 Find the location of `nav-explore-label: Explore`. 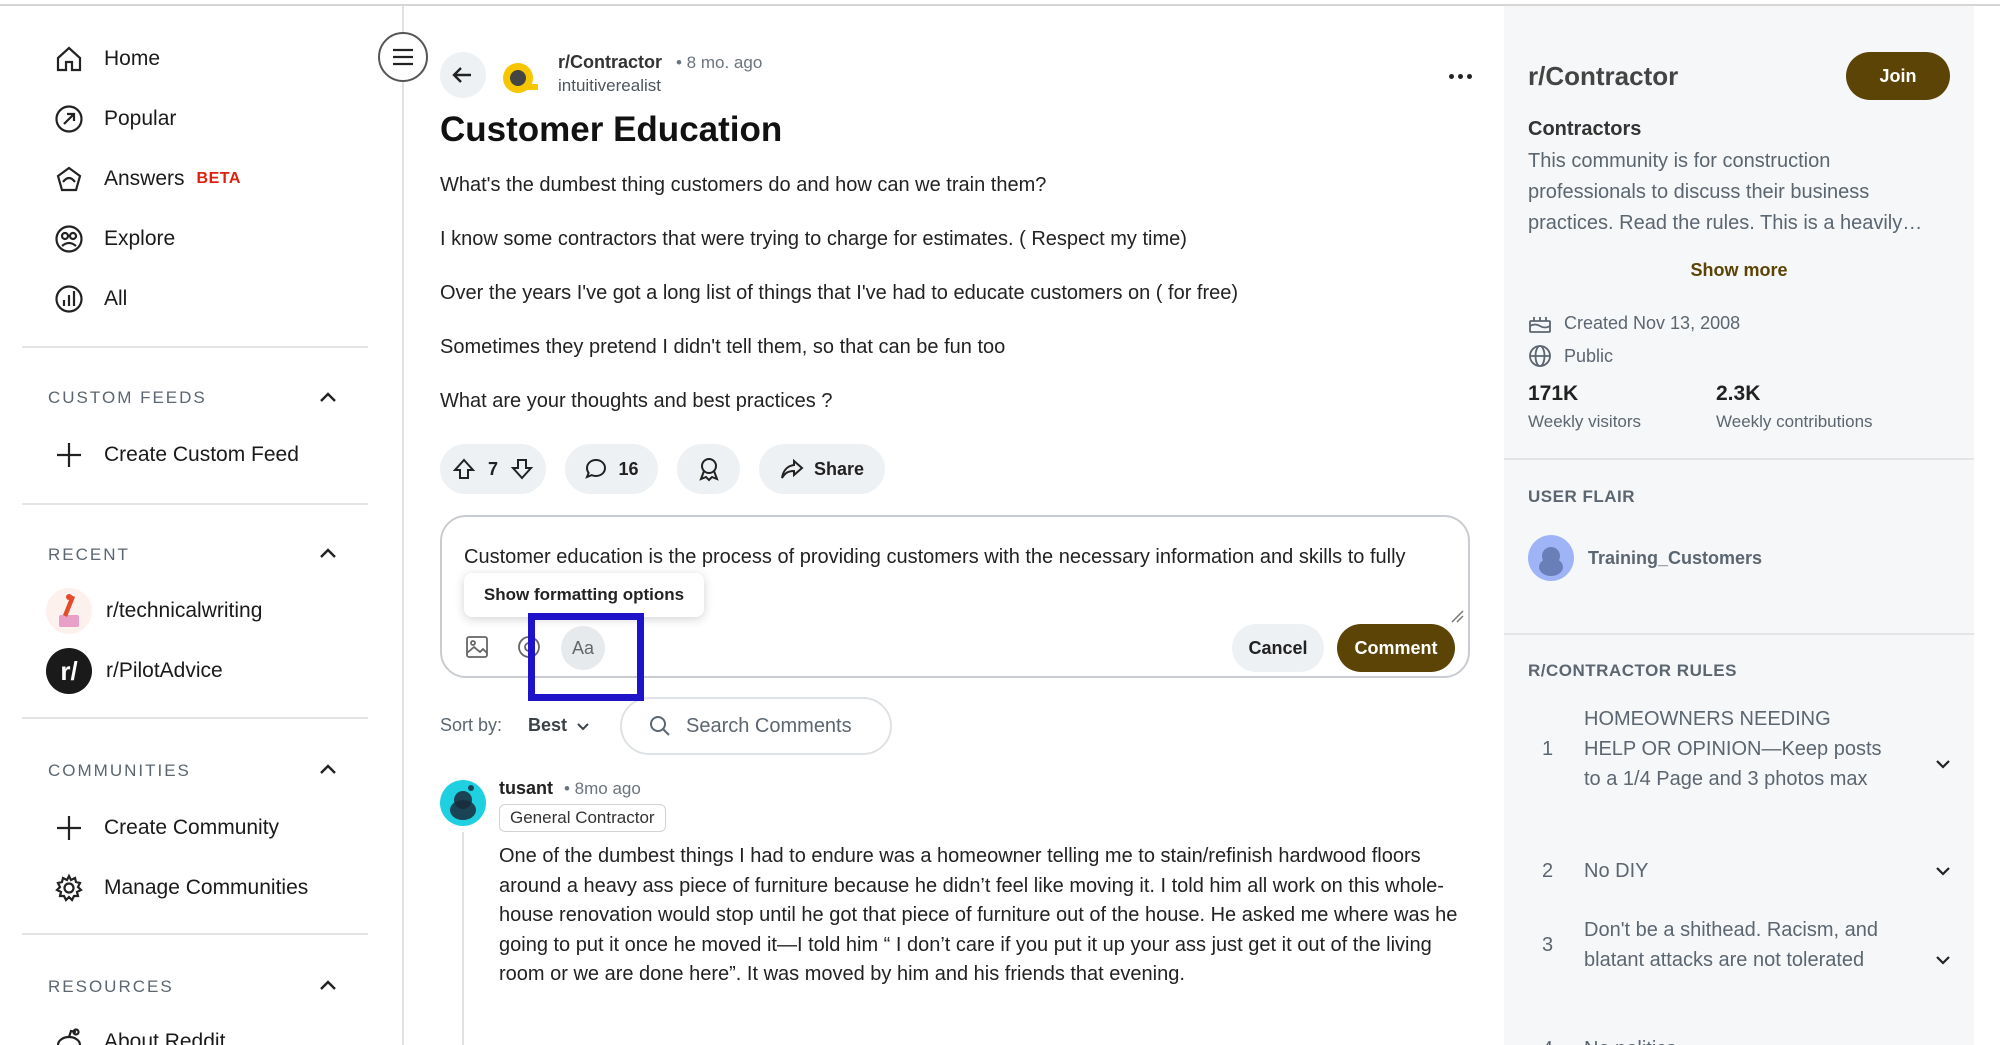

nav-explore-label: Explore is located at coordinates (140, 238).